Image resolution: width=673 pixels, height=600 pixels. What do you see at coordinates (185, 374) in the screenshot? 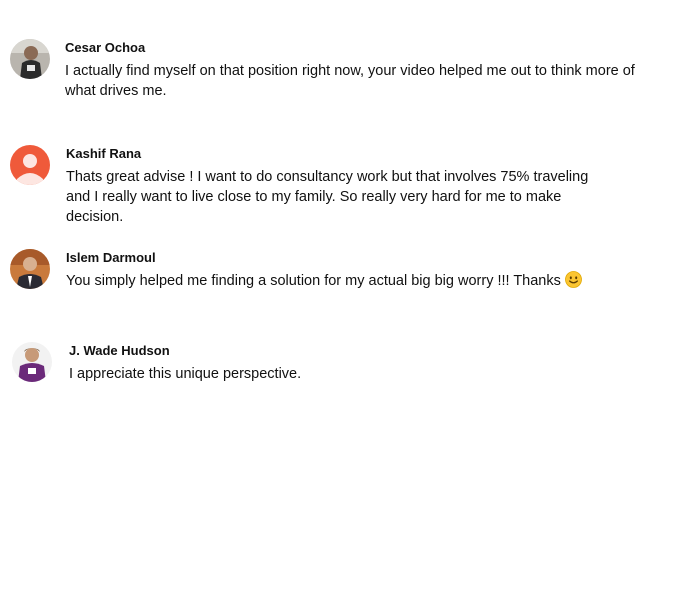
I see `comment-text: I appreciate this unique perspective.` at bounding box center [185, 374].